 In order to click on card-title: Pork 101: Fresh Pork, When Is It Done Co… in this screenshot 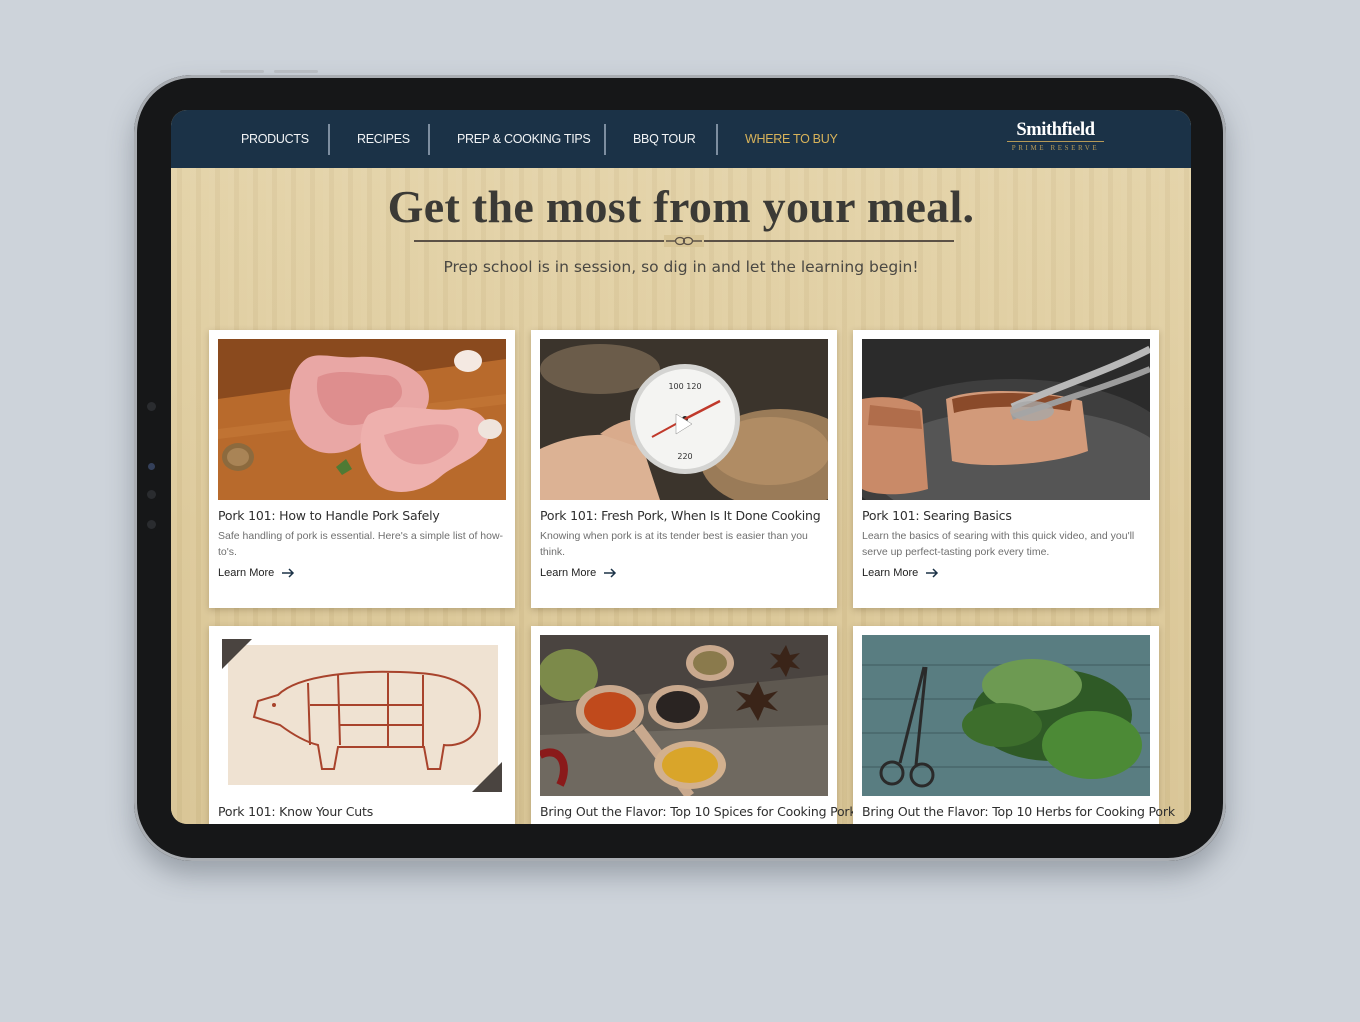, I will do `click(686, 516)`.